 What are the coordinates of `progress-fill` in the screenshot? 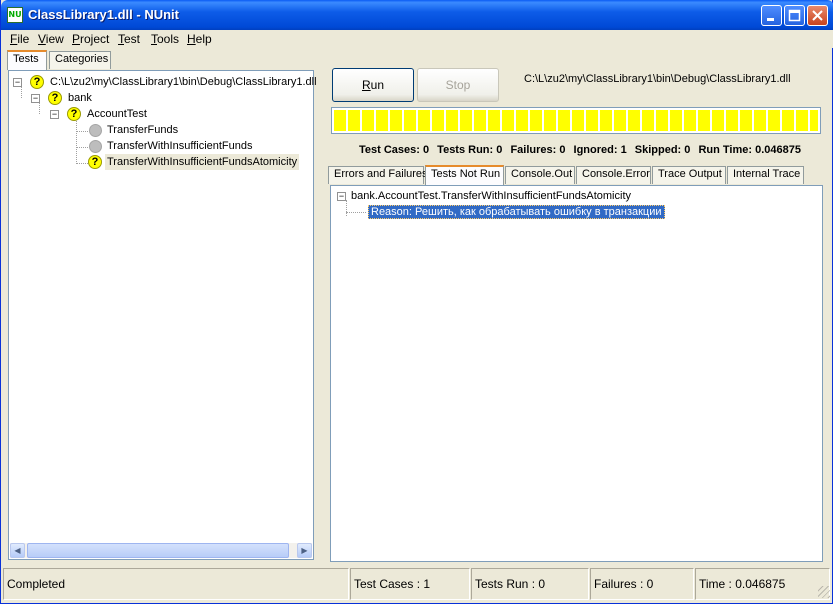 It's located at (576, 120).